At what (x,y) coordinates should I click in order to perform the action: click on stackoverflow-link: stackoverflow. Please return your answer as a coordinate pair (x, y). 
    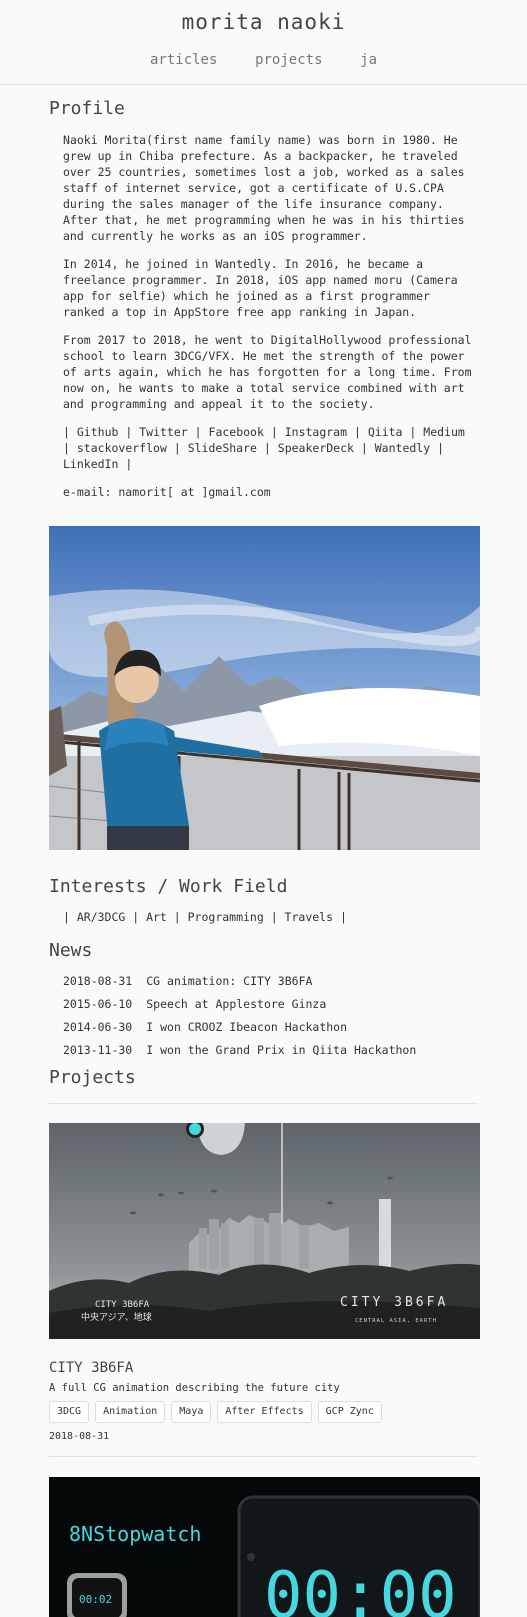
    Looking at the image, I should click on (122, 448).